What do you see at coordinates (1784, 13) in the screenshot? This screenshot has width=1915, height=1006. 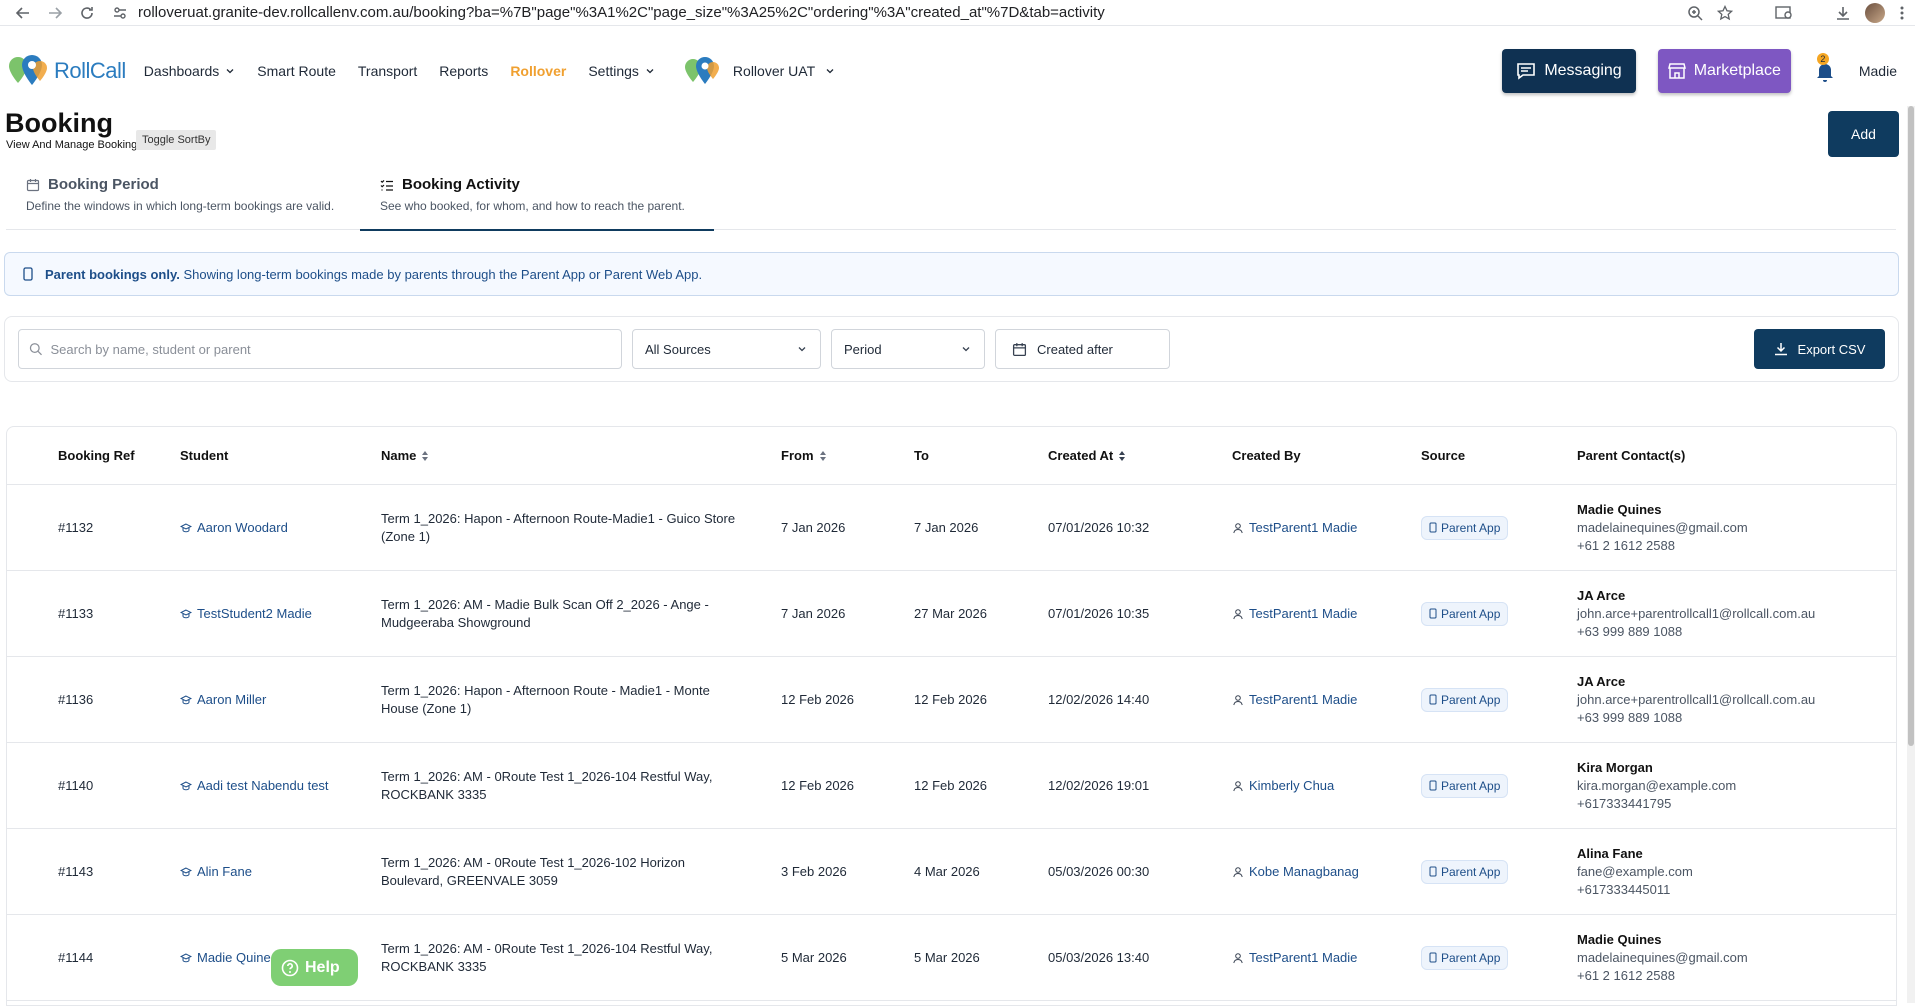 I see `cast-icon` at bounding box center [1784, 13].